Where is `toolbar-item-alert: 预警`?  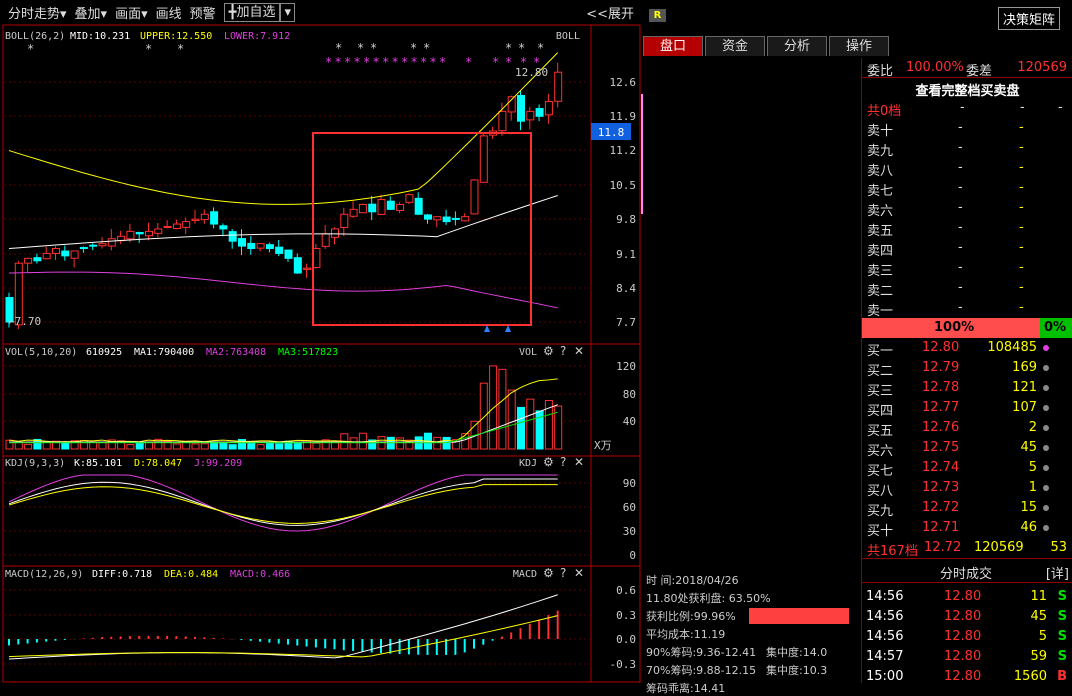 toolbar-item-alert: 预警 is located at coordinates (203, 12).